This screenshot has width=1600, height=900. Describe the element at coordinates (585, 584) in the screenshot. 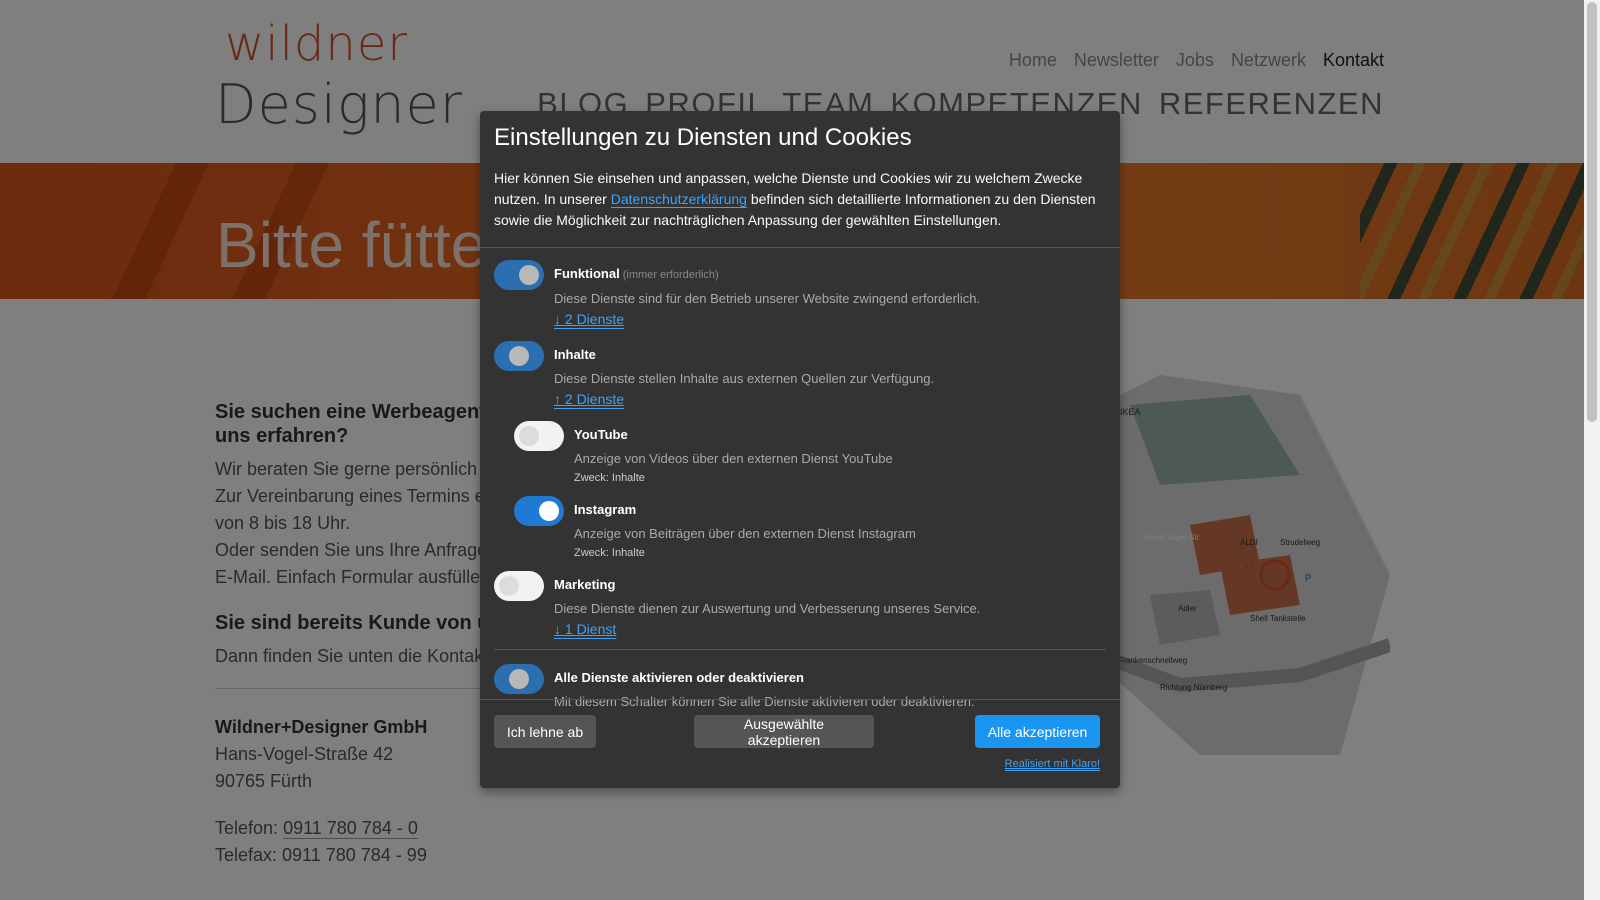

I see `purpose-title: Marketing` at that location.